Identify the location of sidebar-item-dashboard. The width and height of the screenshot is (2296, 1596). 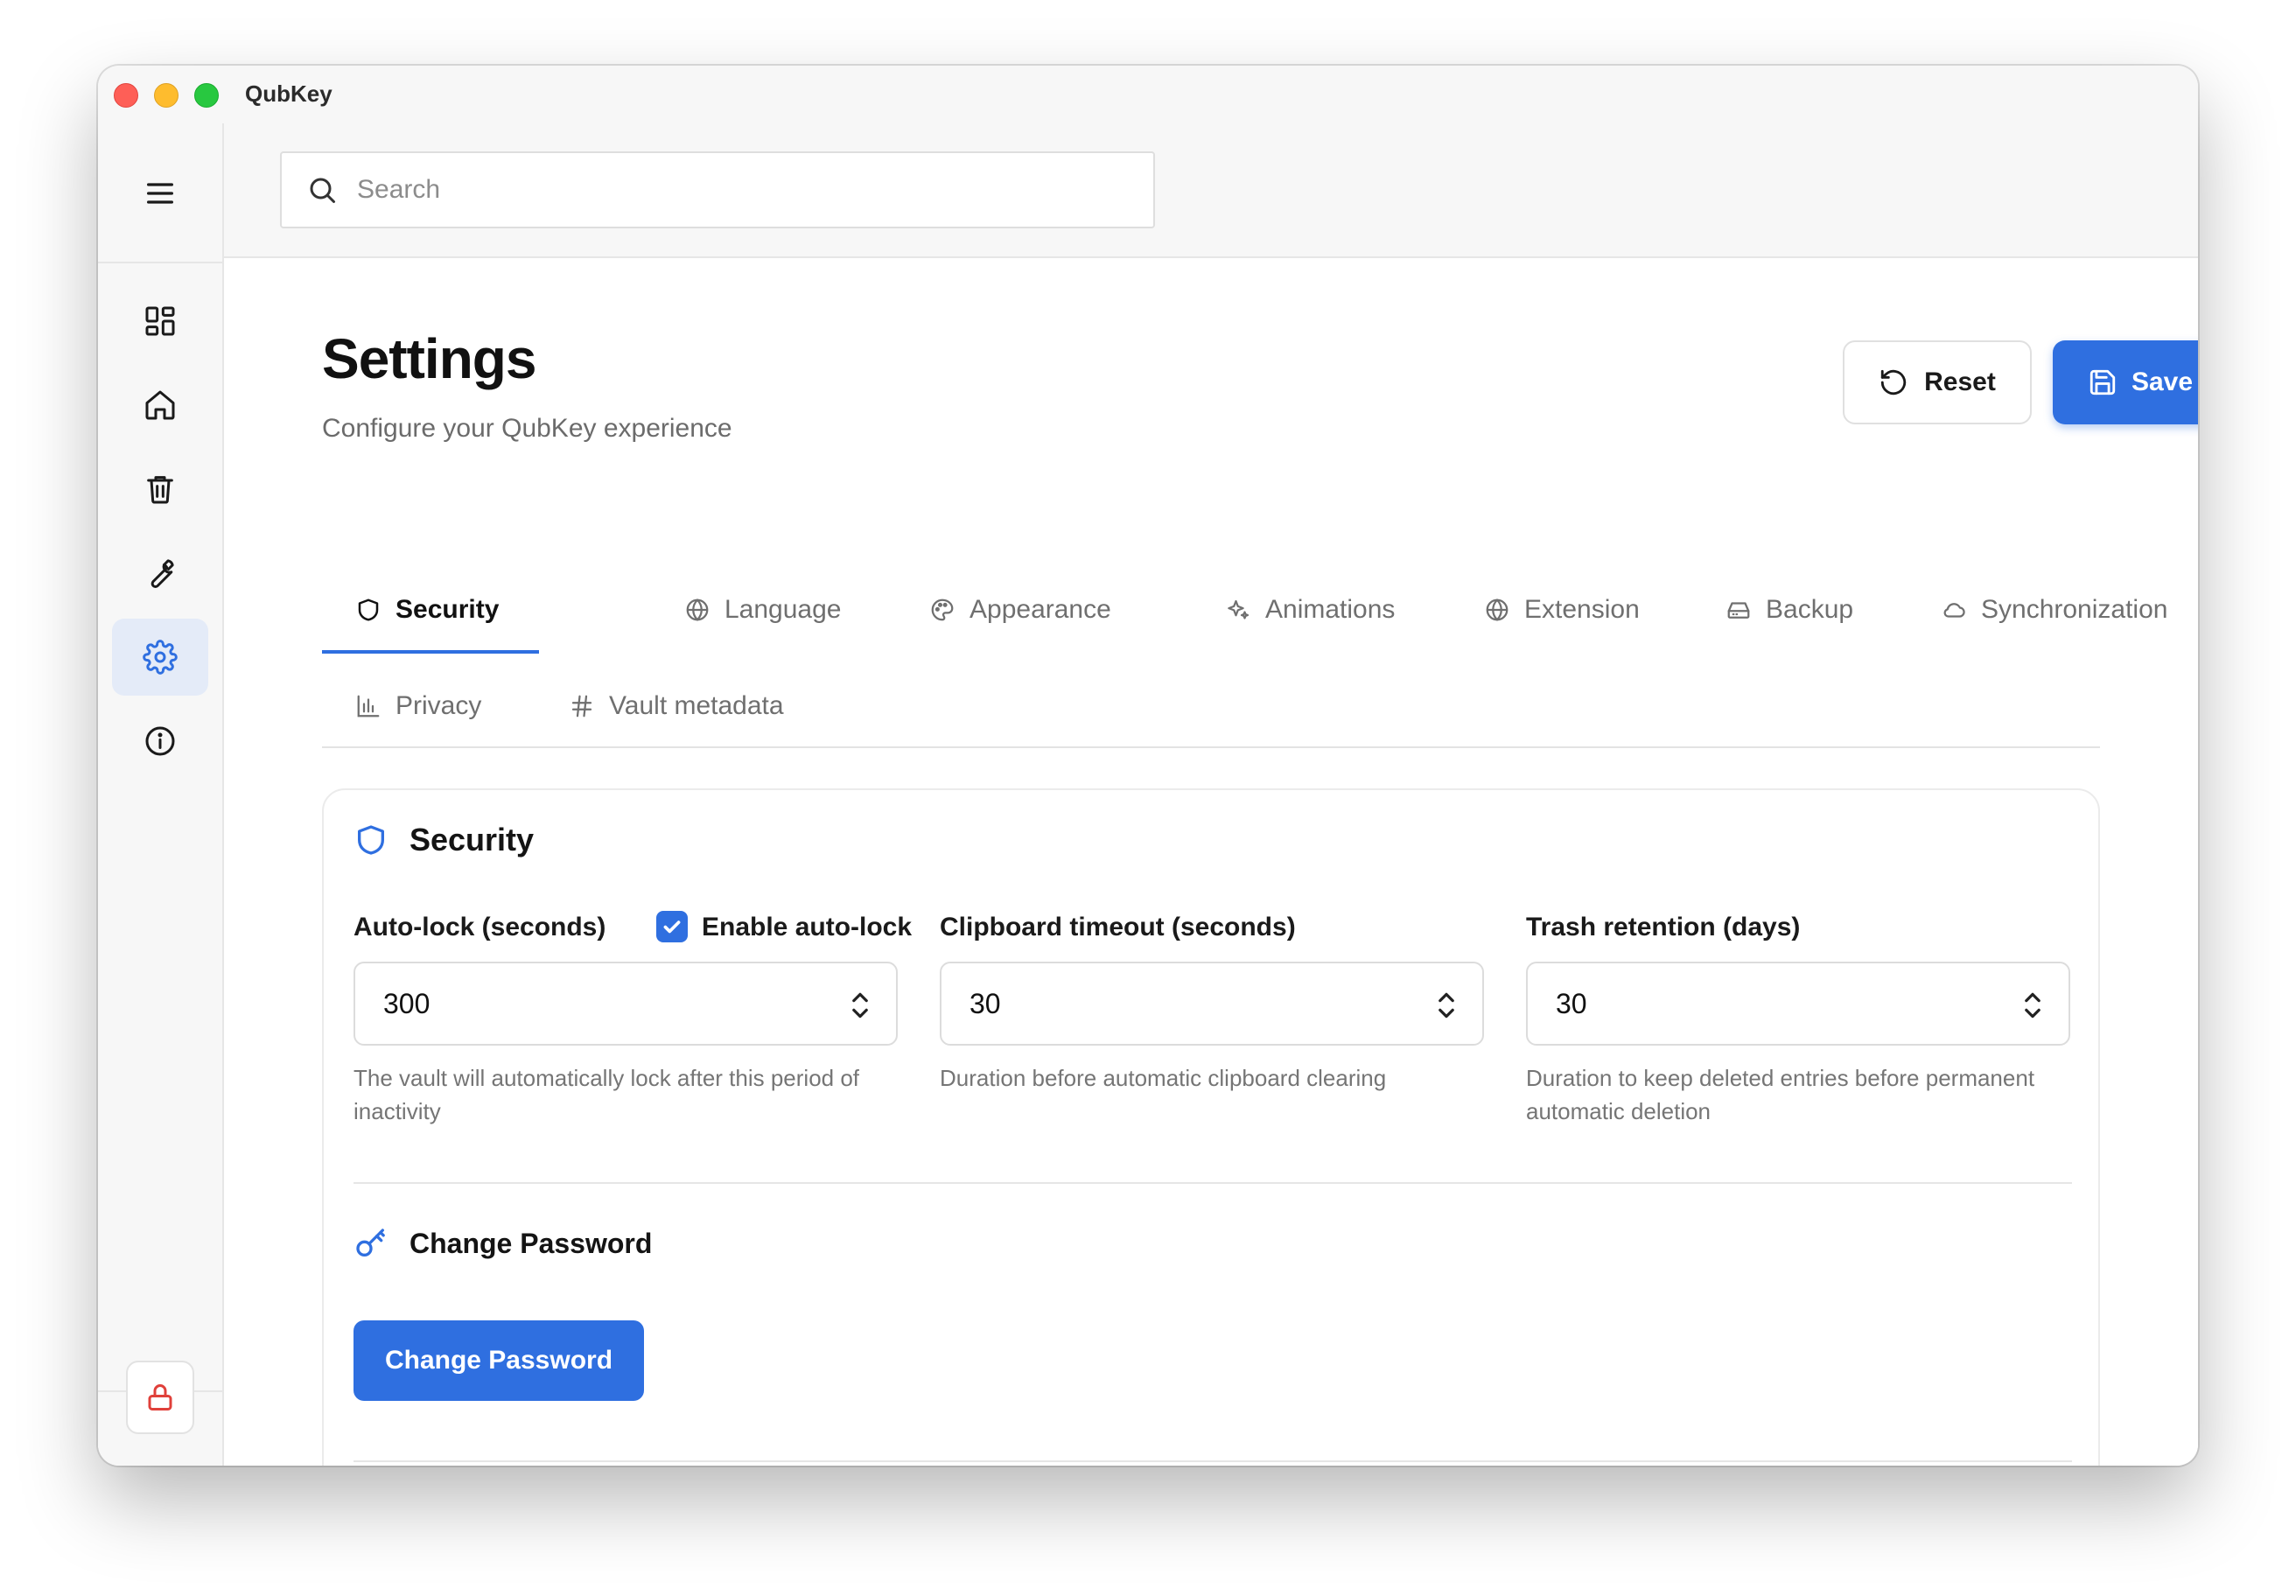
(160, 321).